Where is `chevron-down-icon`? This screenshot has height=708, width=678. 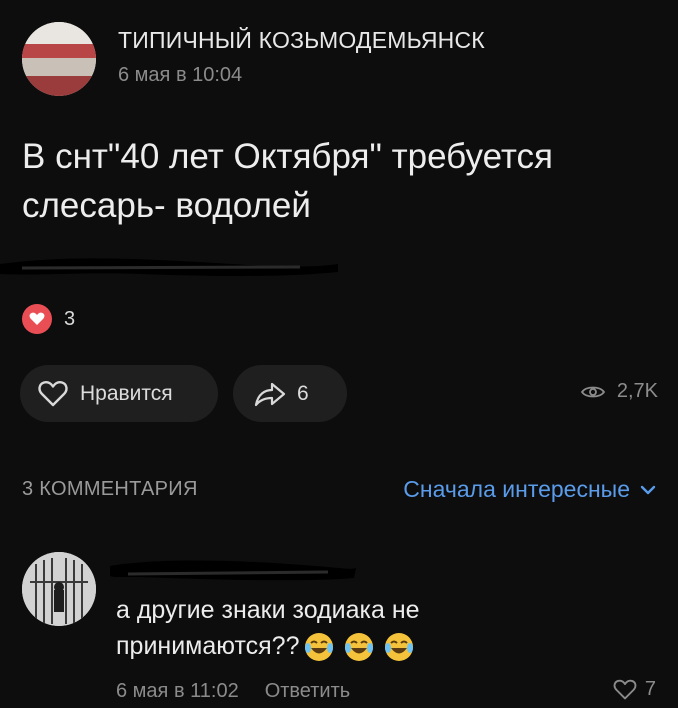 chevron-down-icon is located at coordinates (648, 489).